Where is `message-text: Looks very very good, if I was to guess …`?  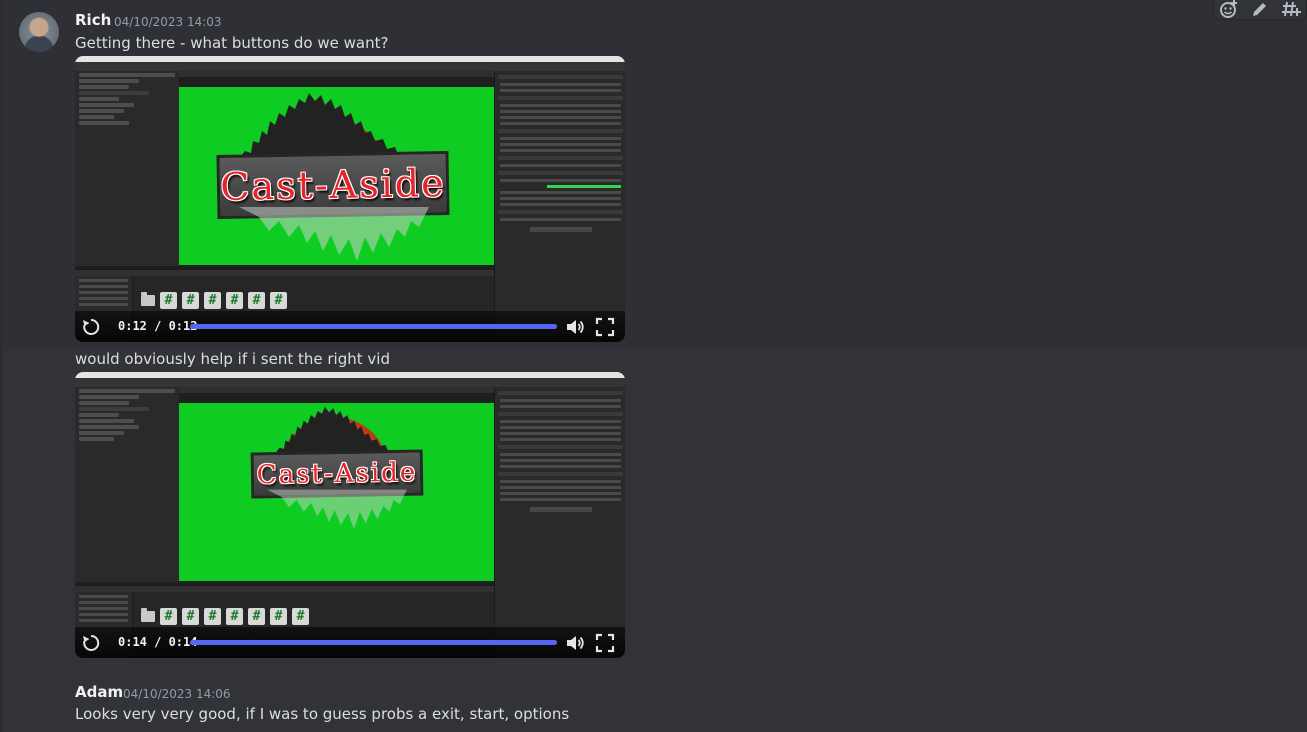 message-text: Looks very very good, if I was to guess … is located at coordinates (322, 714).